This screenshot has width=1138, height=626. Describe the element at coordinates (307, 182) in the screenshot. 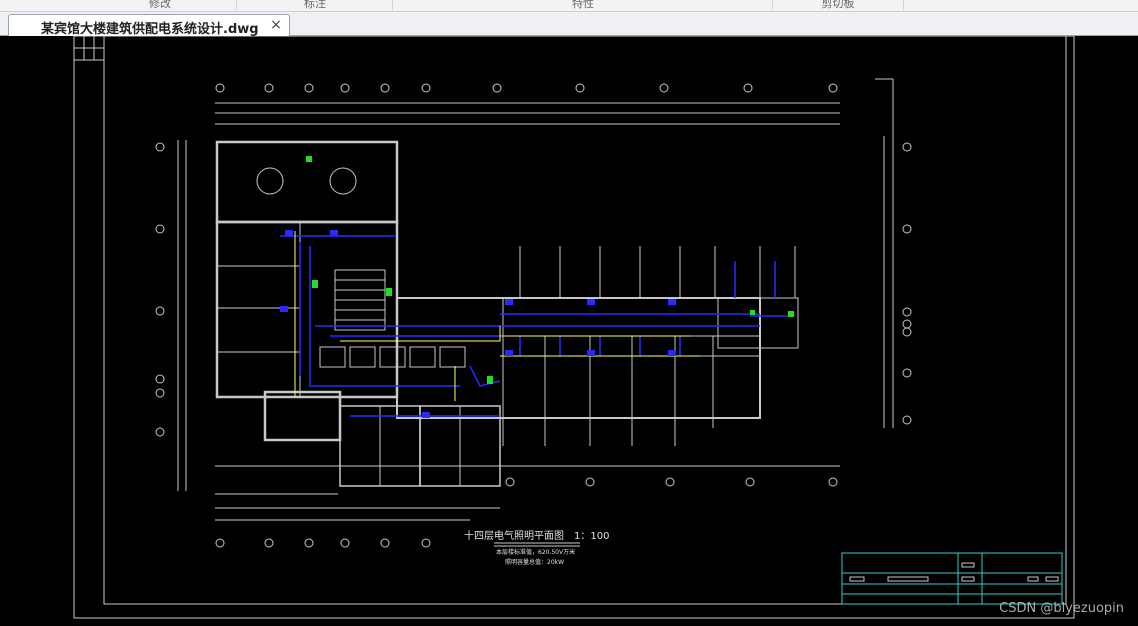

I see `machine-room` at that location.